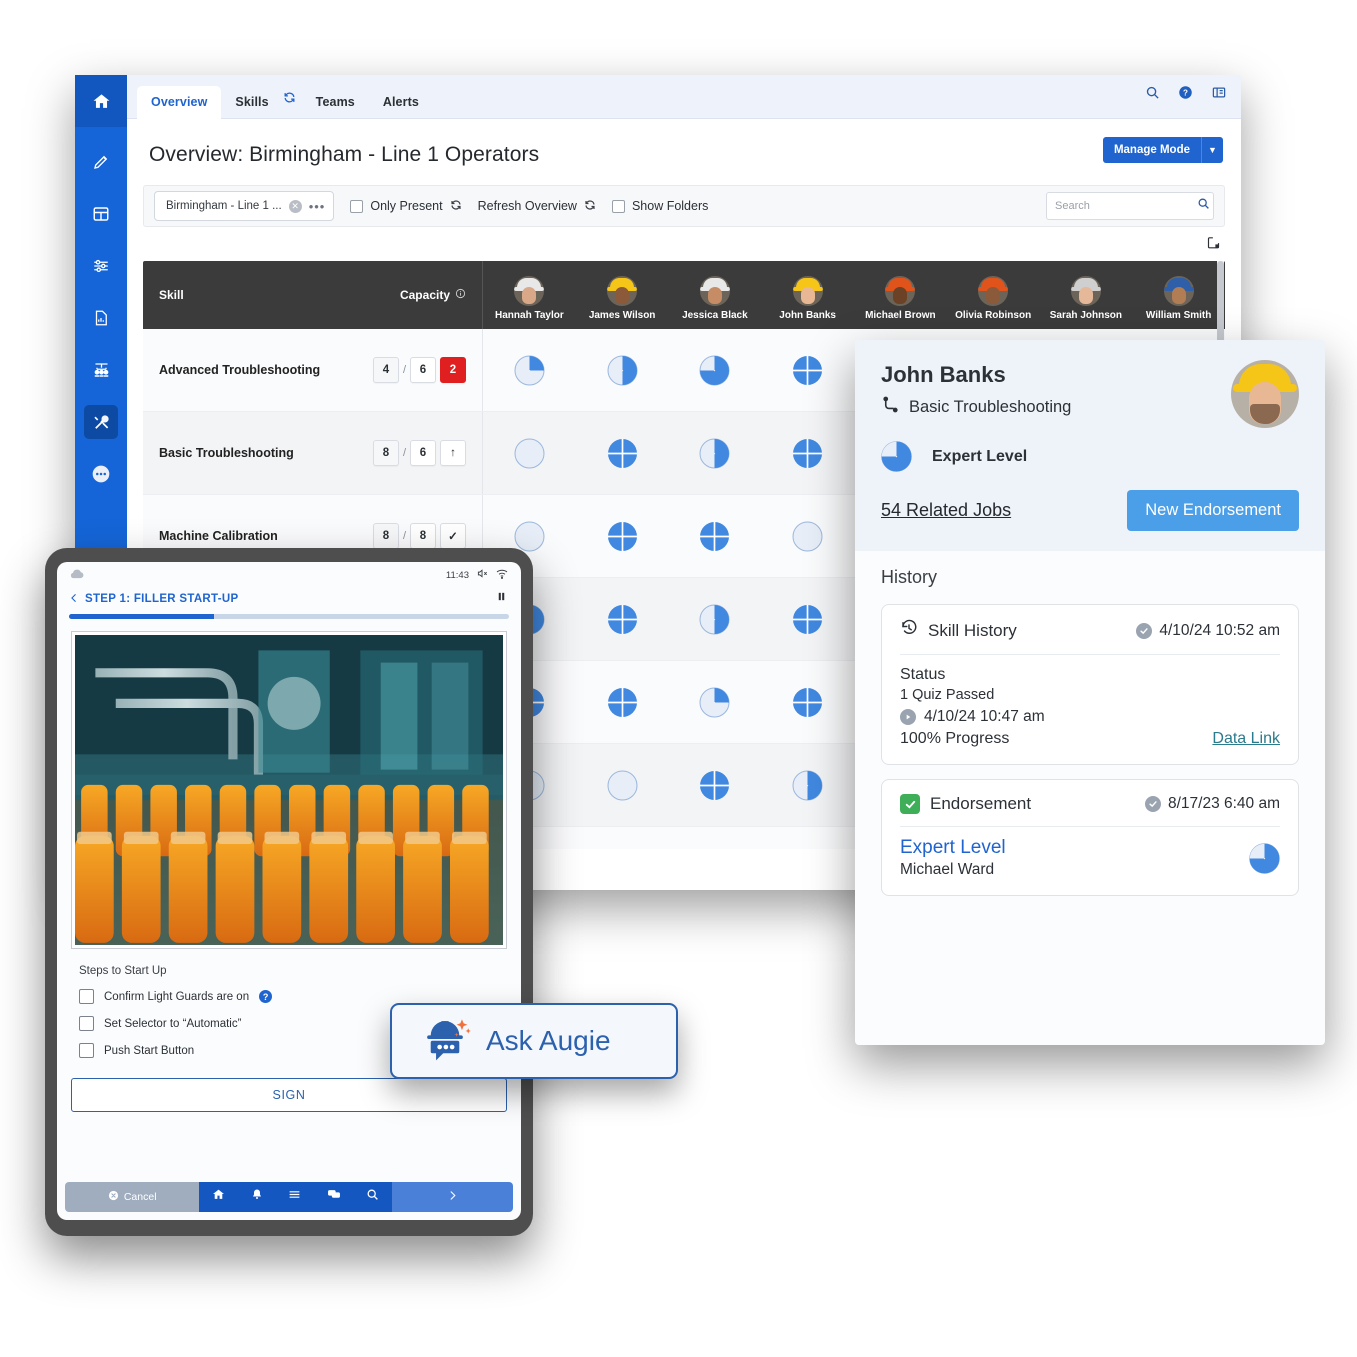 Image resolution: width=1357 pixels, height=1357 pixels. What do you see at coordinates (453, 453) in the screenshot?
I see `capacity-status-badge: ↑` at bounding box center [453, 453].